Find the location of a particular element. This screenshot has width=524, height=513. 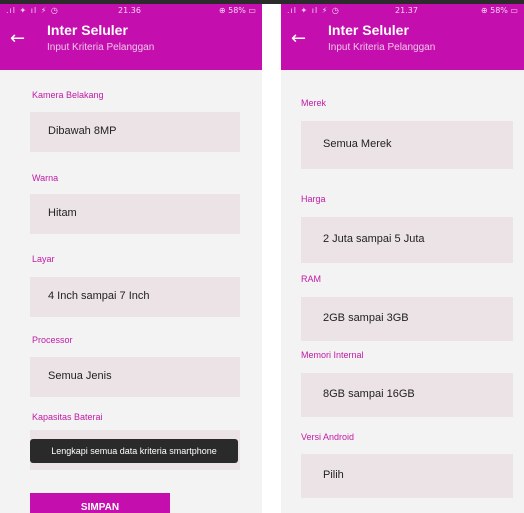

dropdown-value: 2GB sampai 3GB is located at coordinates (366, 318).